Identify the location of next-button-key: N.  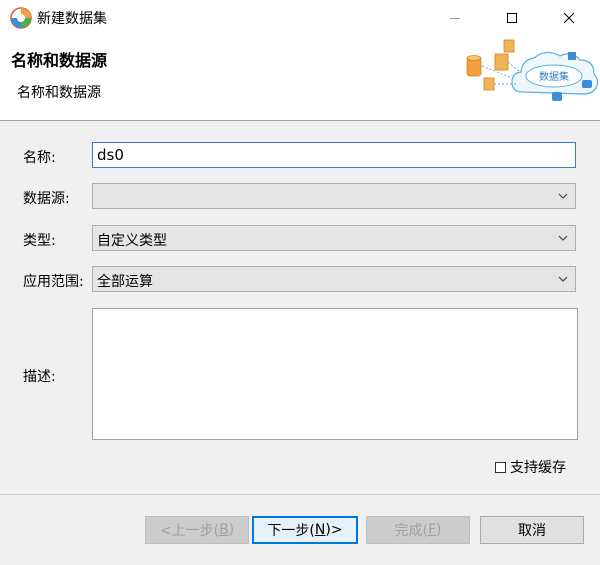
(320, 530).